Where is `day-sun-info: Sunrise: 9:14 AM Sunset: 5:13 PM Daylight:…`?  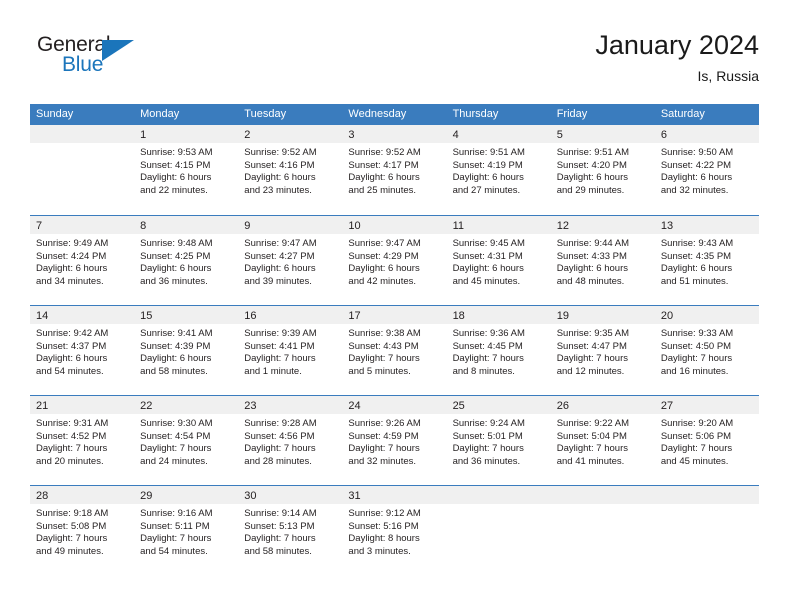 day-sun-info: Sunrise: 9:14 AM Sunset: 5:13 PM Daylight:… is located at coordinates (290, 531).